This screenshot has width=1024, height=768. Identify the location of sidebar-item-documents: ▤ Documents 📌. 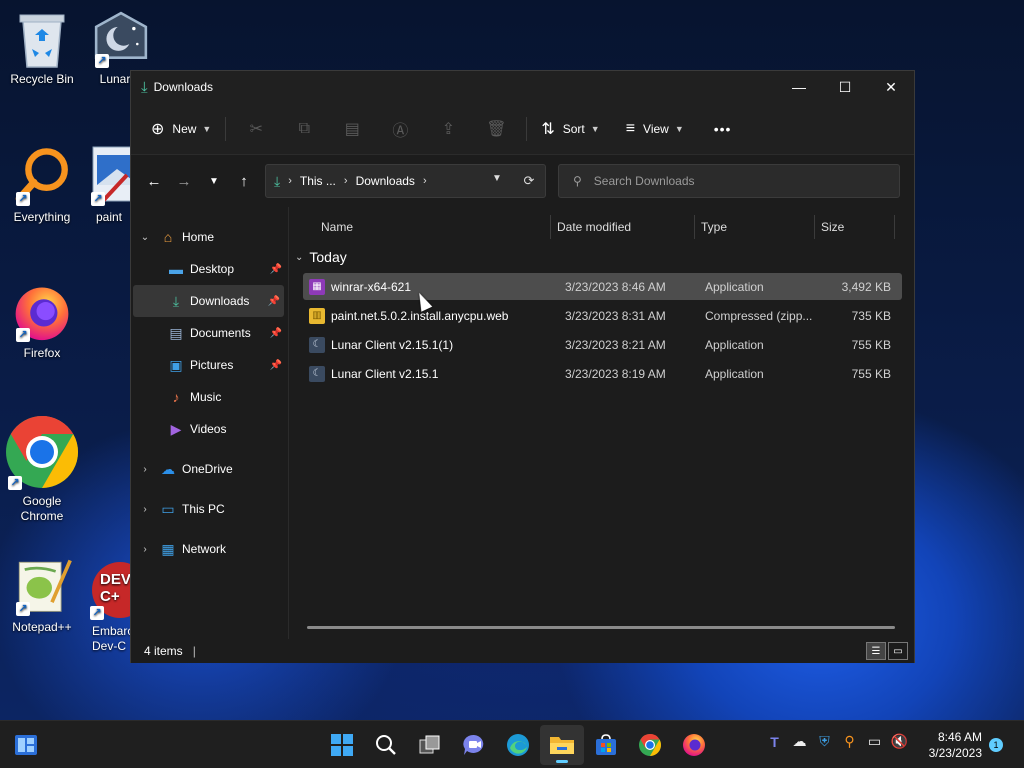
(209, 333).